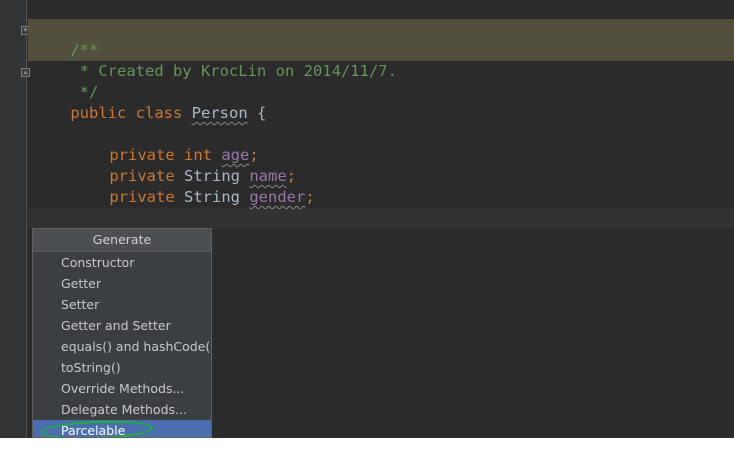 The height and width of the screenshot is (455, 734). What do you see at coordinates (212, 197) in the screenshot?
I see `type-string: String` at bounding box center [212, 197].